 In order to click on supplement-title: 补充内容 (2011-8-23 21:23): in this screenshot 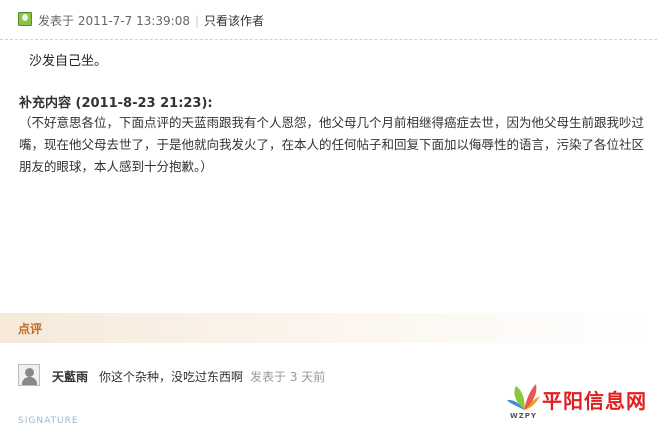, I will do `click(116, 103)`.